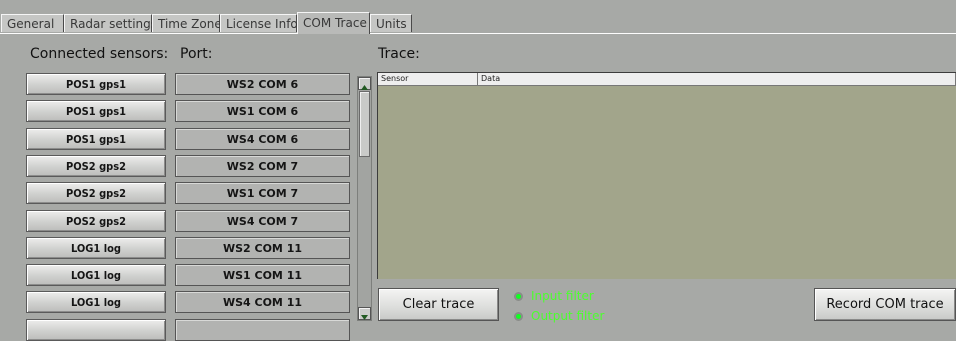  I want to click on connected-sensors-header: Connected sensors:, so click(99, 54).